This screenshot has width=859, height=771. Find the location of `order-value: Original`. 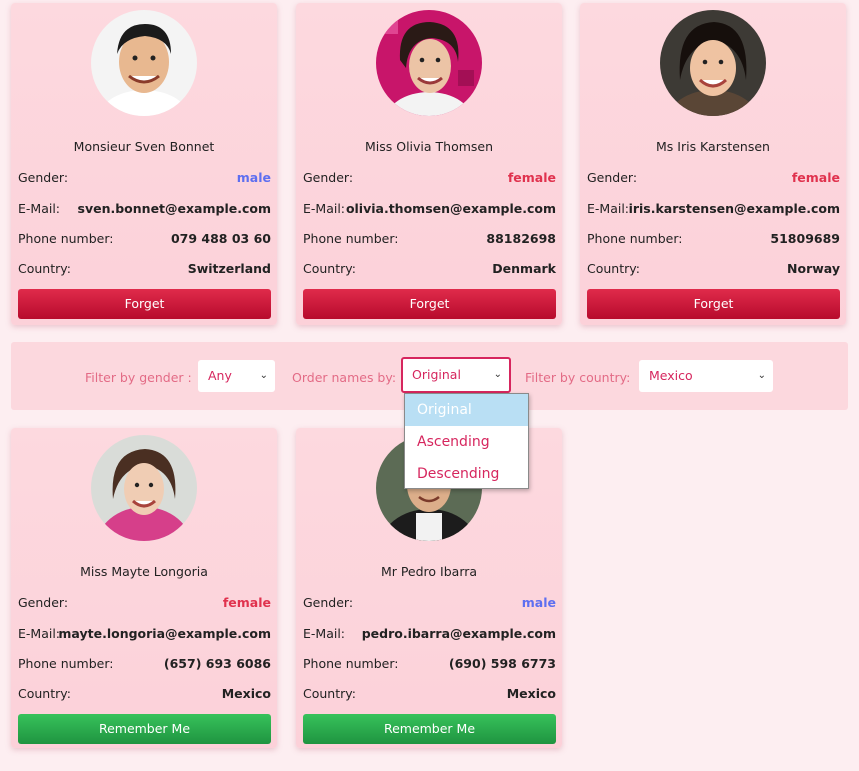

order-value: Original is located at coordinates (436, 374).